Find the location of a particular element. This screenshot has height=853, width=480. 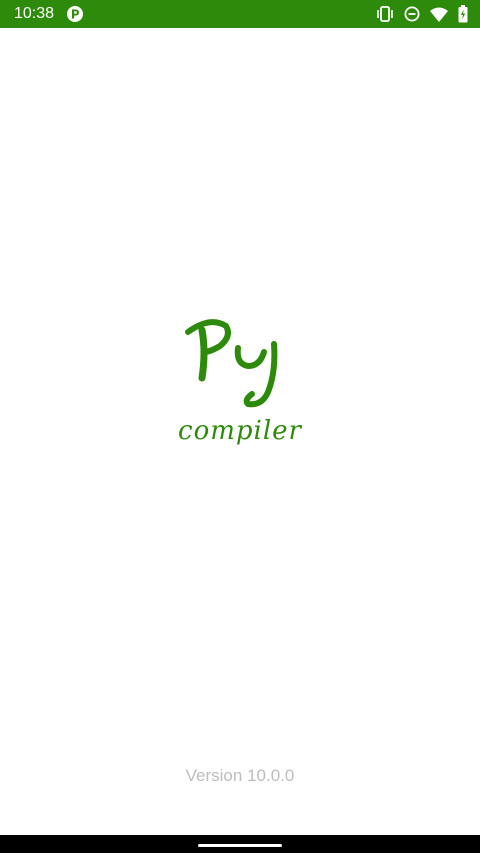

status-time: 10:38 is located at coordinates (34, 13).